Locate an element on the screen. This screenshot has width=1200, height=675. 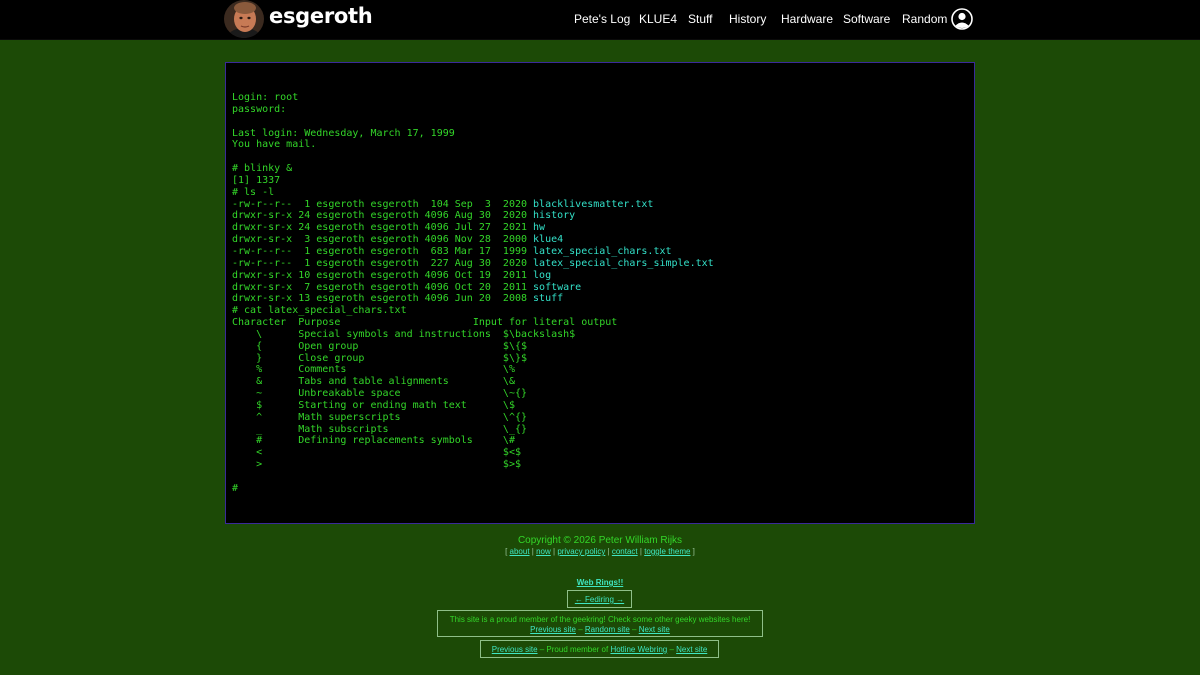
fediring-link: ← Fediring → is located at coordinates (599, 599).